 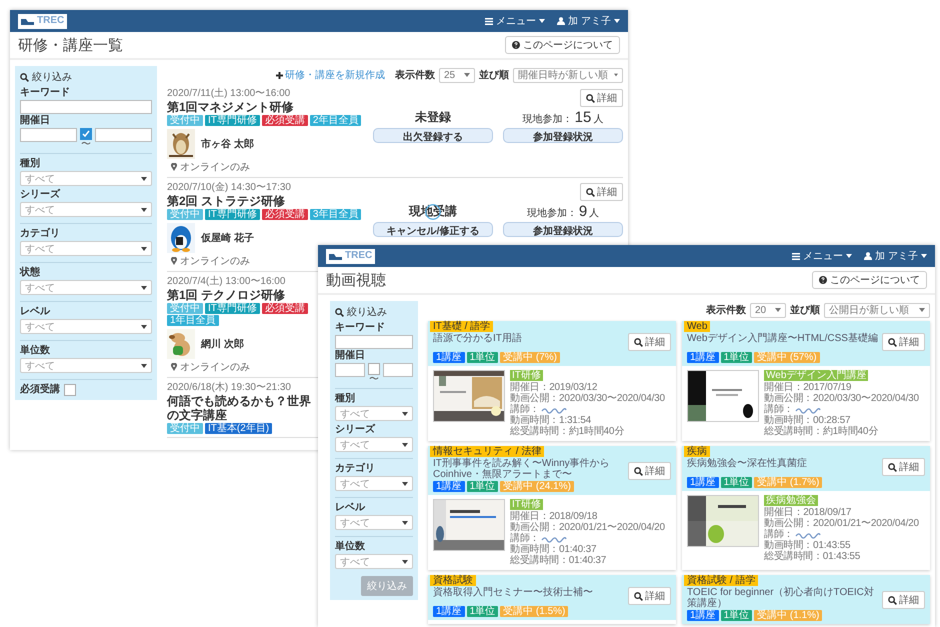 What do you see at coordinates (35, 121) in the screenshot?
I see `field-label: 開催日` at bounding box center [35, 121].